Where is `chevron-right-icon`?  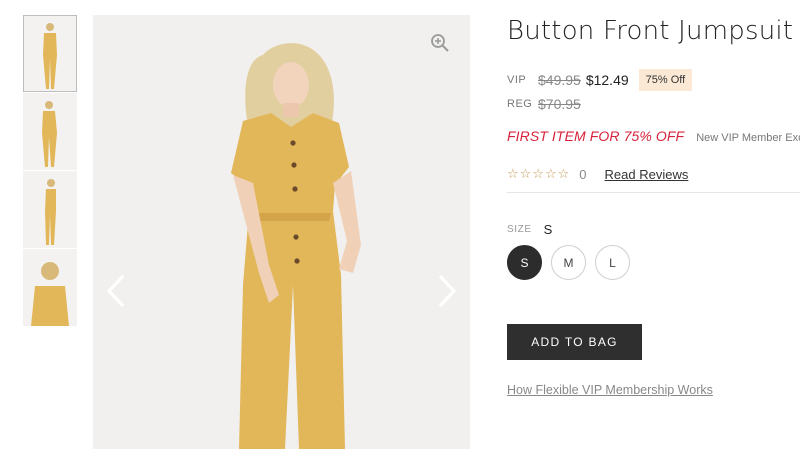 chevron-right-icon is located at coordinates (447, 291).